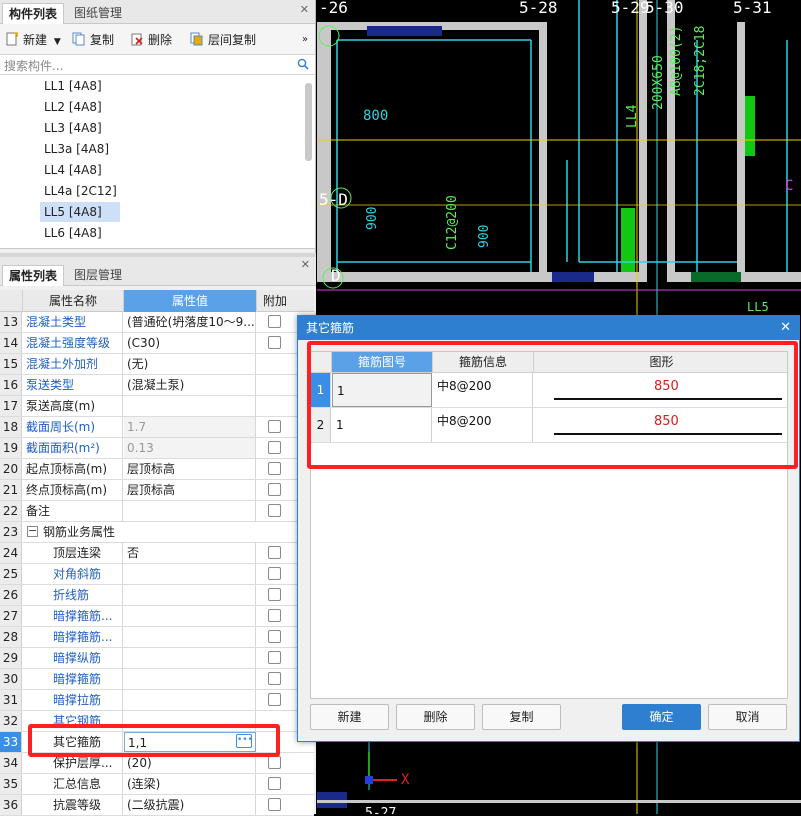  What do you see at coordinates (73, 128) in the screenshot?
I see `tree-item-ll3: LL3 [4A8]` at bounding box center [73, 128].